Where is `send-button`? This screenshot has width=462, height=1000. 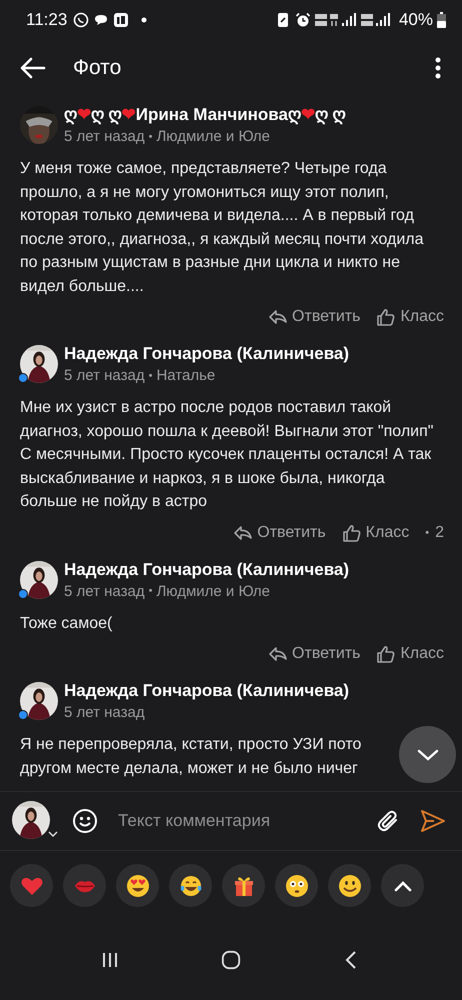
send-button is located at coordinates (433, 821).